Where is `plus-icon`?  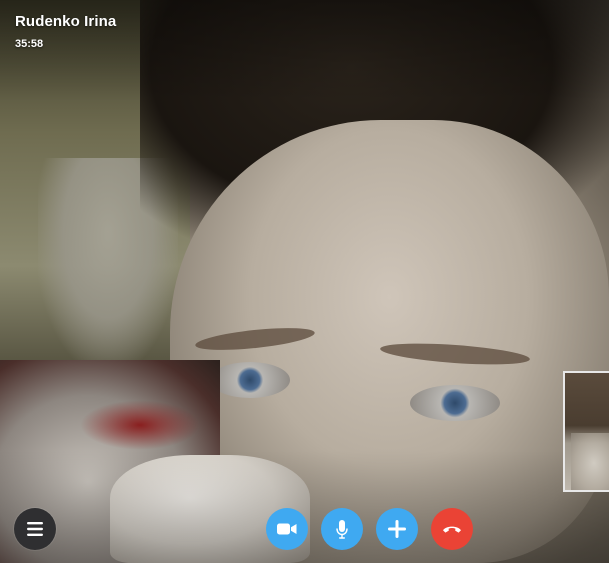
plus-icon is located at coordinates (397, 529).